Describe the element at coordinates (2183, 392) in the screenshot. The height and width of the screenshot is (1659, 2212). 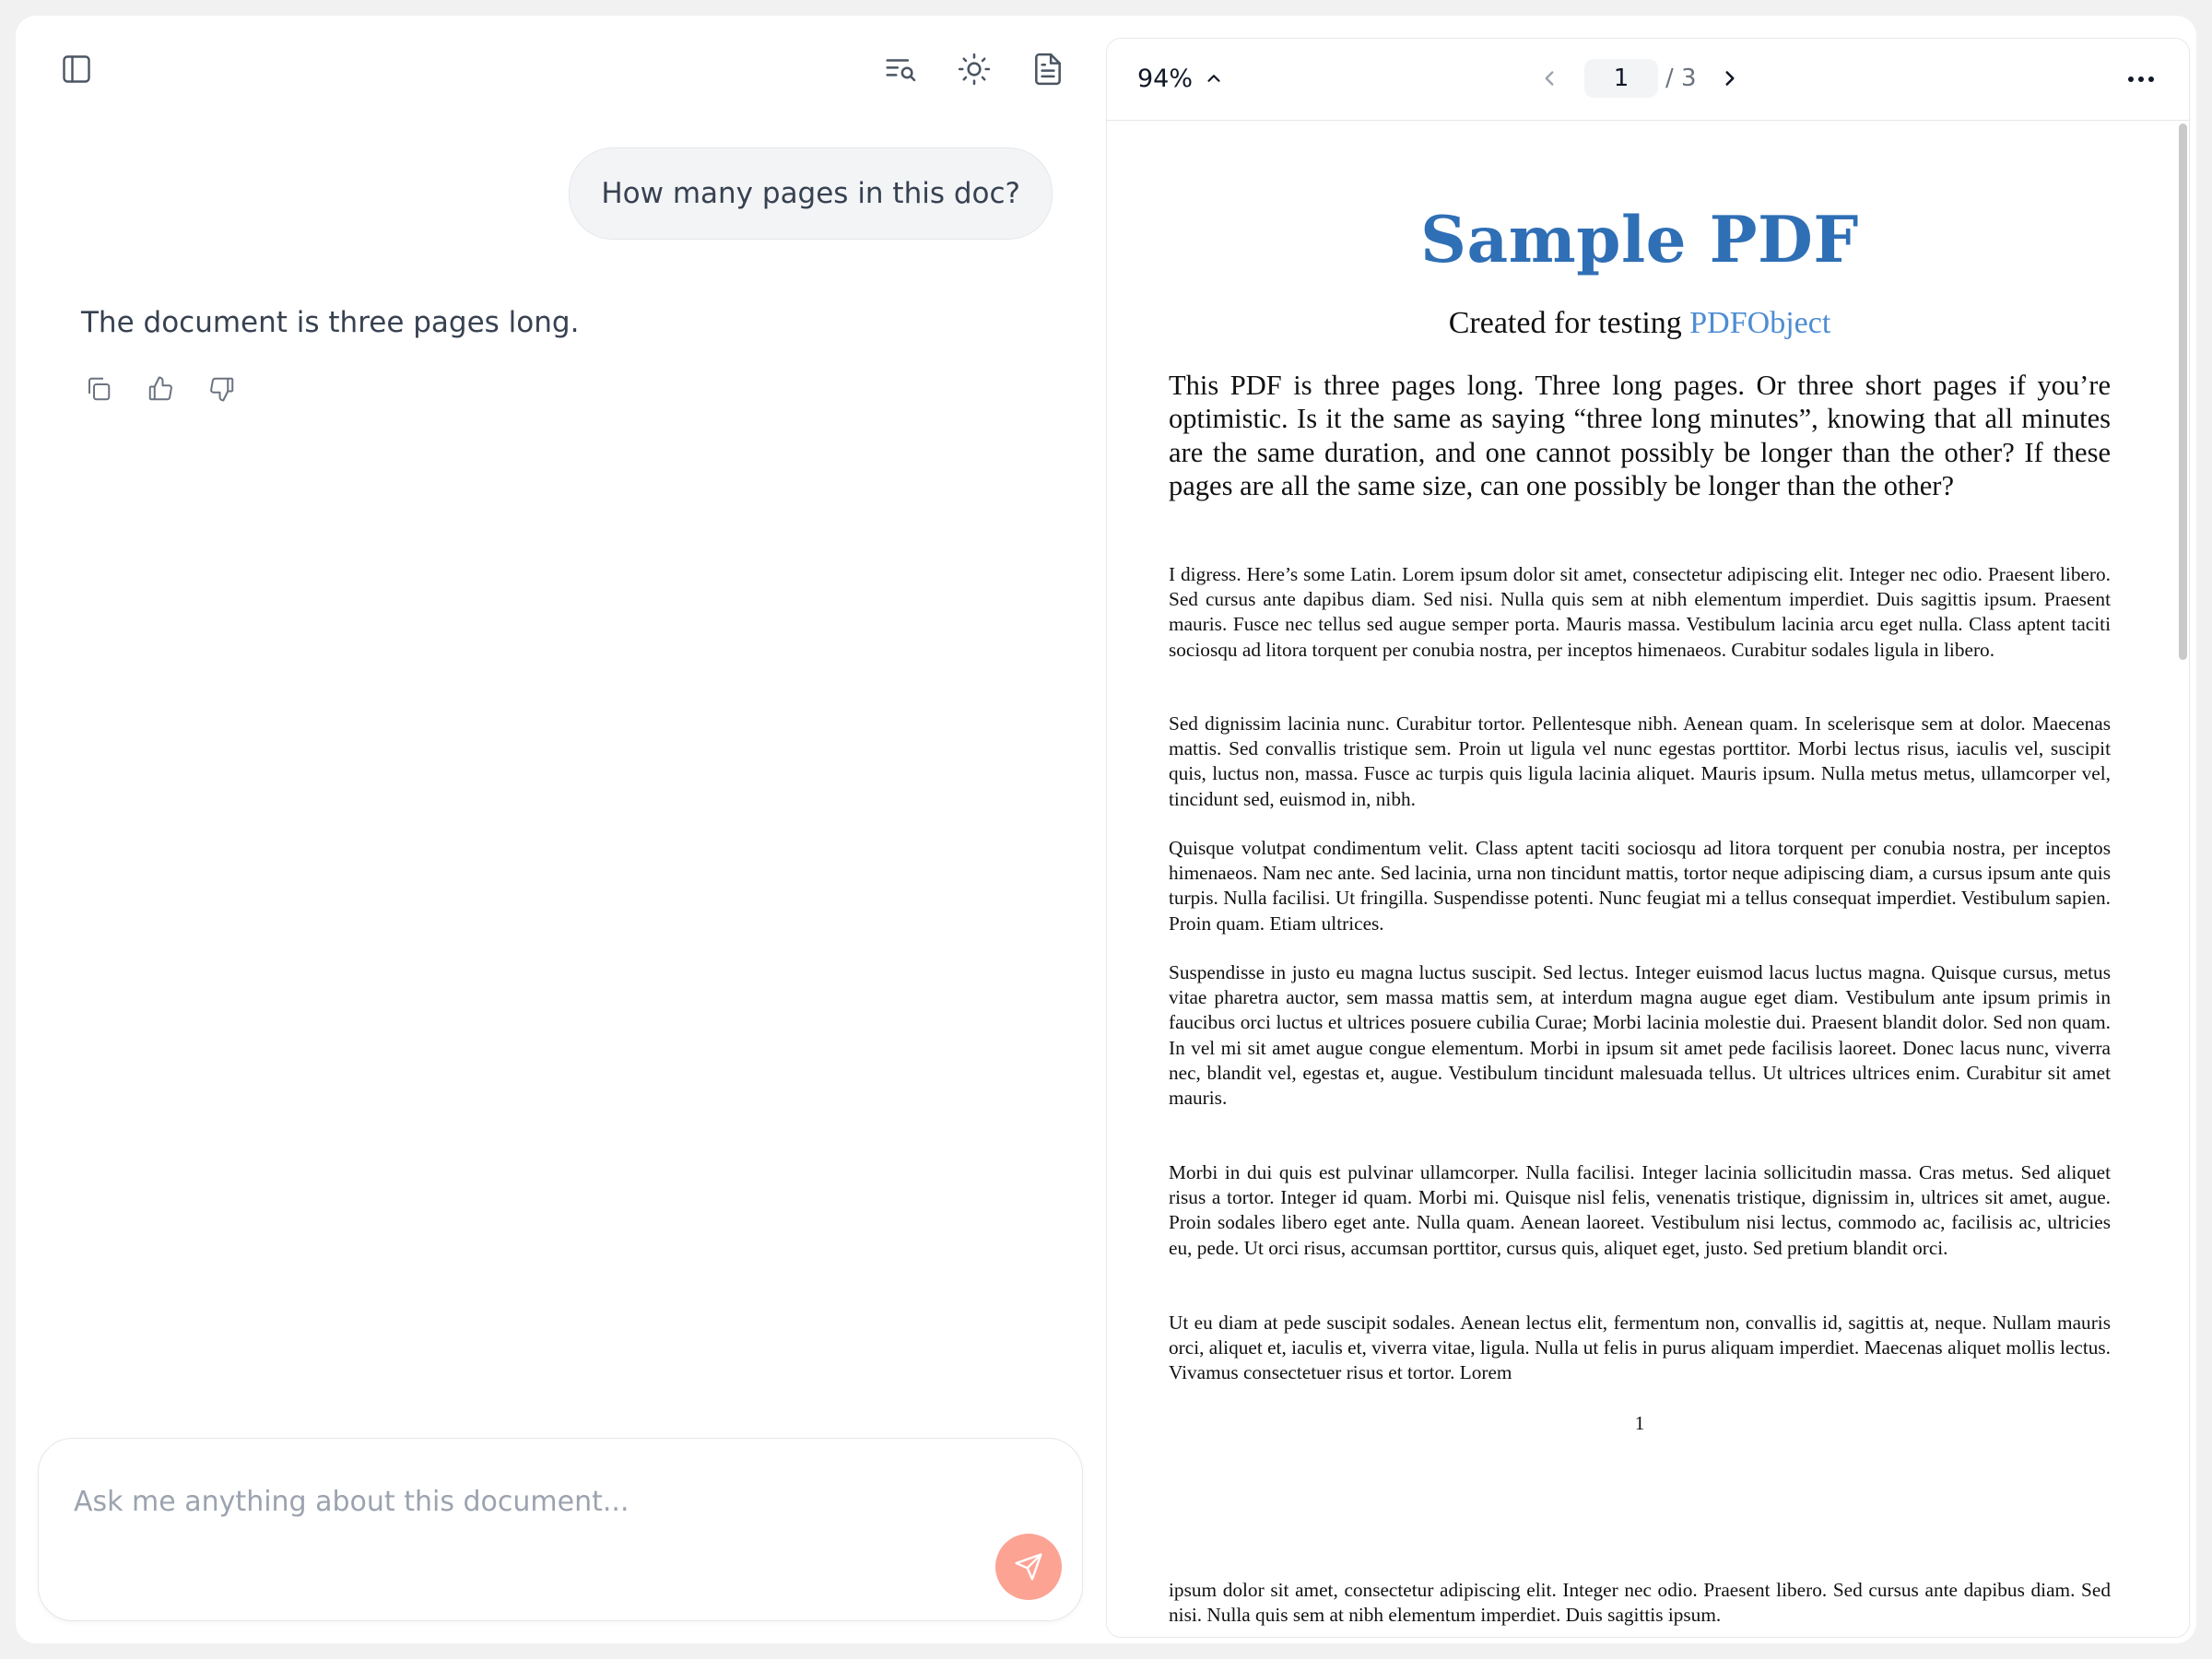
I see `pdf-scrollbar-thumb` at that location.